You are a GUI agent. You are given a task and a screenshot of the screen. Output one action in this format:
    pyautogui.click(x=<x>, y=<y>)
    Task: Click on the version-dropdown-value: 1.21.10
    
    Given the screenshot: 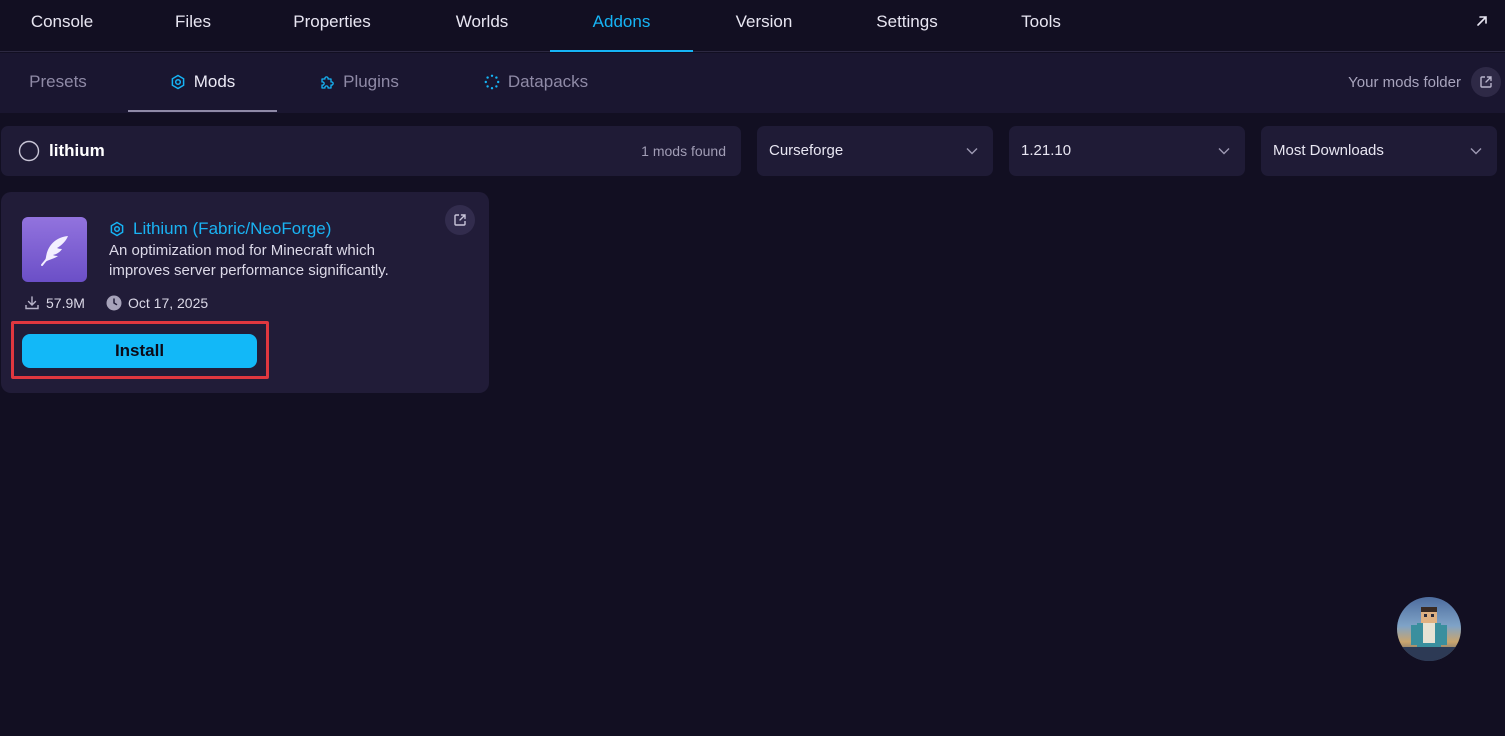 What is the action you would take?
    pyautogui.click(x=1046, y=150)
    